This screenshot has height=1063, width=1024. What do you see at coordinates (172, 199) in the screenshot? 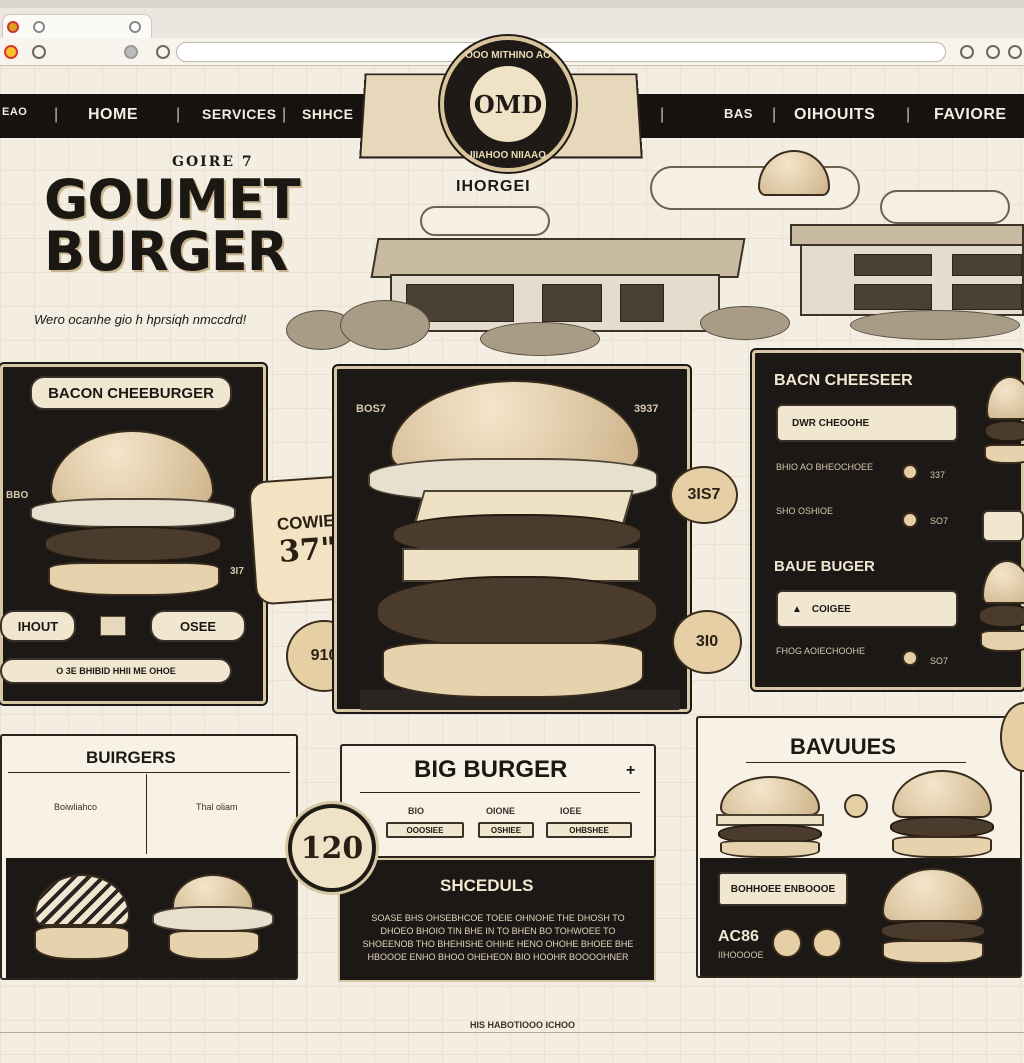
I see `hero-title-line1: GOUMET` at bounding box center [172, 199].